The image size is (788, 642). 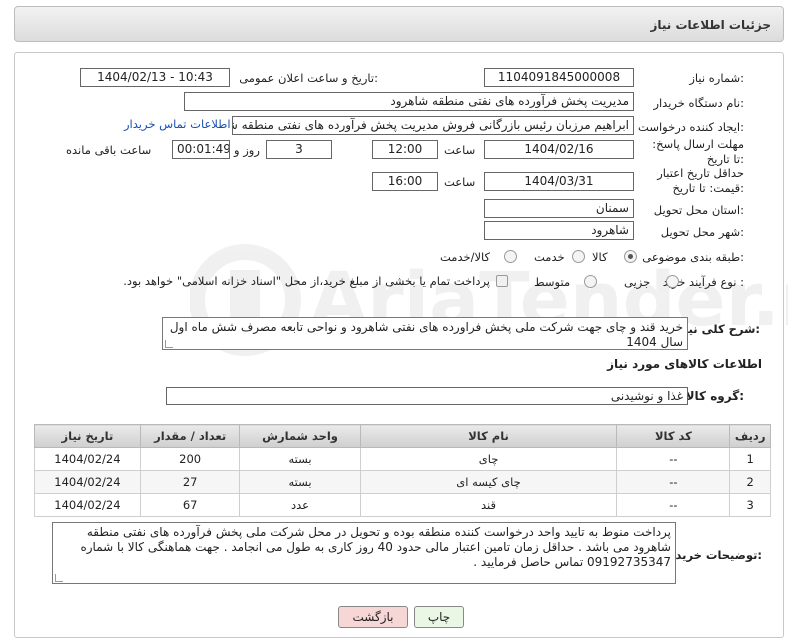 What do you see at coordinates (190, 459) in the screenshot?
I see `cell-qty: 200` at bounding box center [190, 459].